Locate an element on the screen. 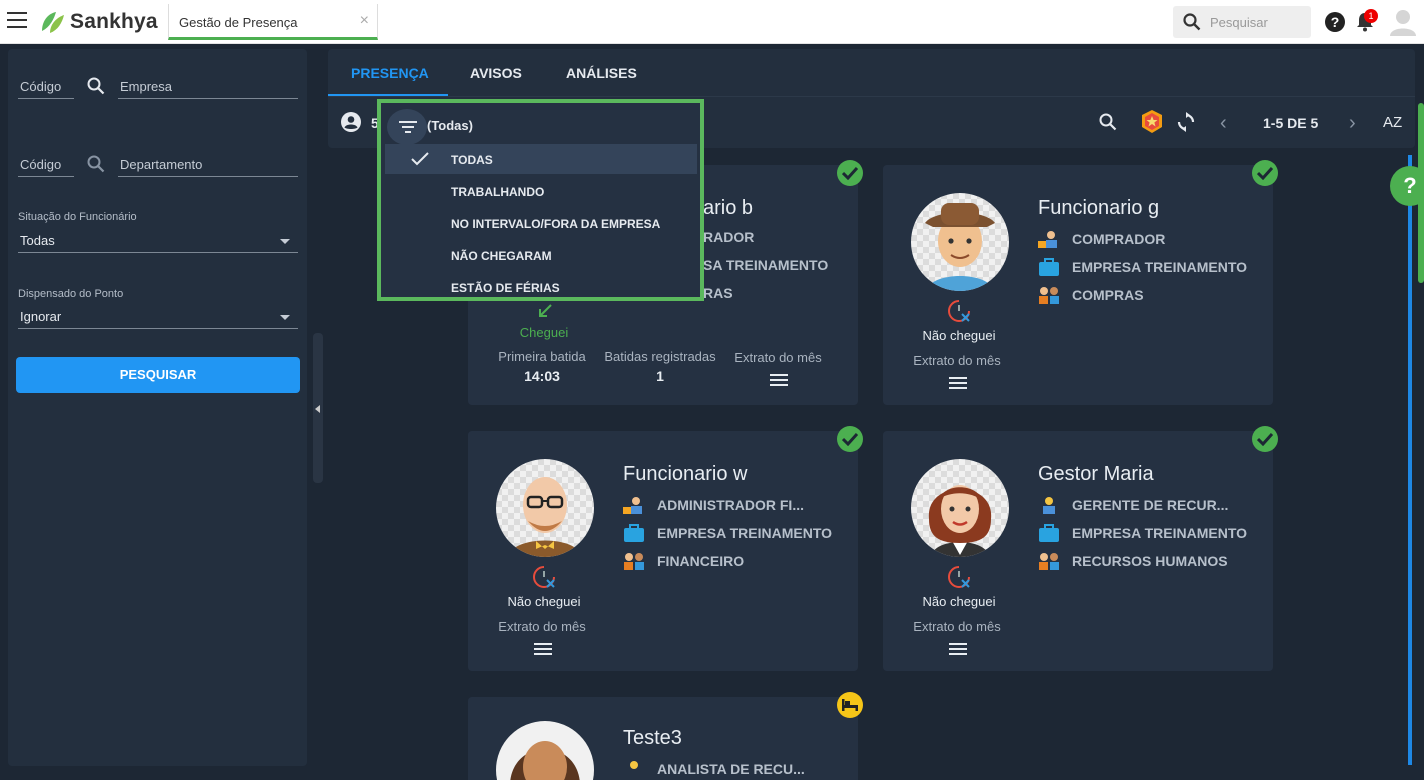 The width and height of the screenshot is (1424, 780). departamento-field: Departamento is located at coordinates (208, 165).